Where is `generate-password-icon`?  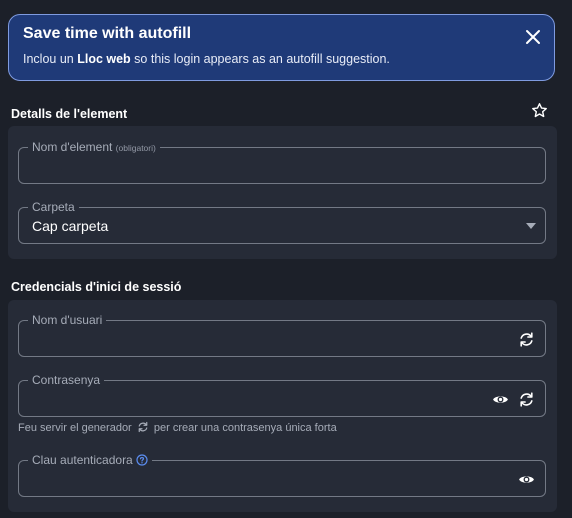 generate-password-icon is located at coordinates (526, 399).